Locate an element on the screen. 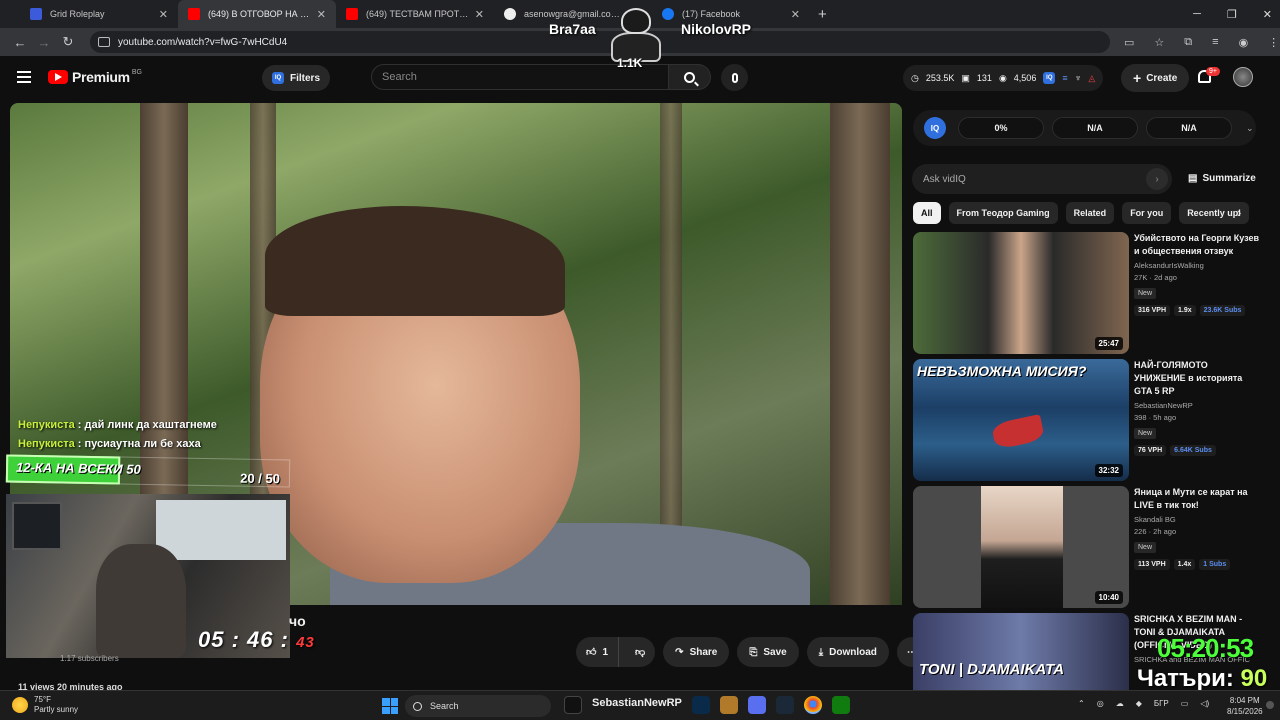 This screenshot has height=720, width=1280. microphone-icon is located at coordinates (734, 77).